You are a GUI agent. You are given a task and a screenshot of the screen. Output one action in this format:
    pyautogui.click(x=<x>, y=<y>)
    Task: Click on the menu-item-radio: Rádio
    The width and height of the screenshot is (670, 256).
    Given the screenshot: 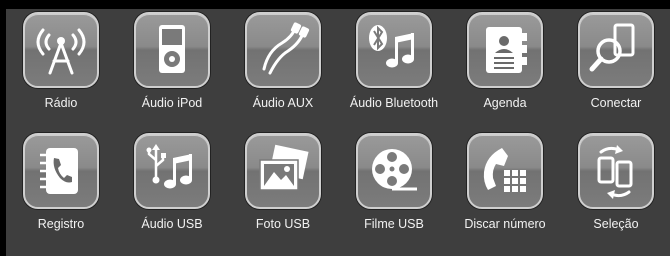 What is the action you would take?
    pyautogui.click(x=61, y=68)
    